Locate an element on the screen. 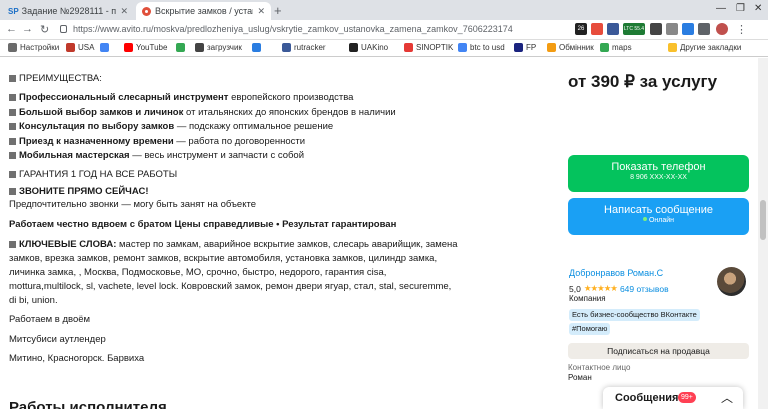 The height and width of the screenshot is (409, 768). bookmark-item: maps is located at coordinates (616, 47).